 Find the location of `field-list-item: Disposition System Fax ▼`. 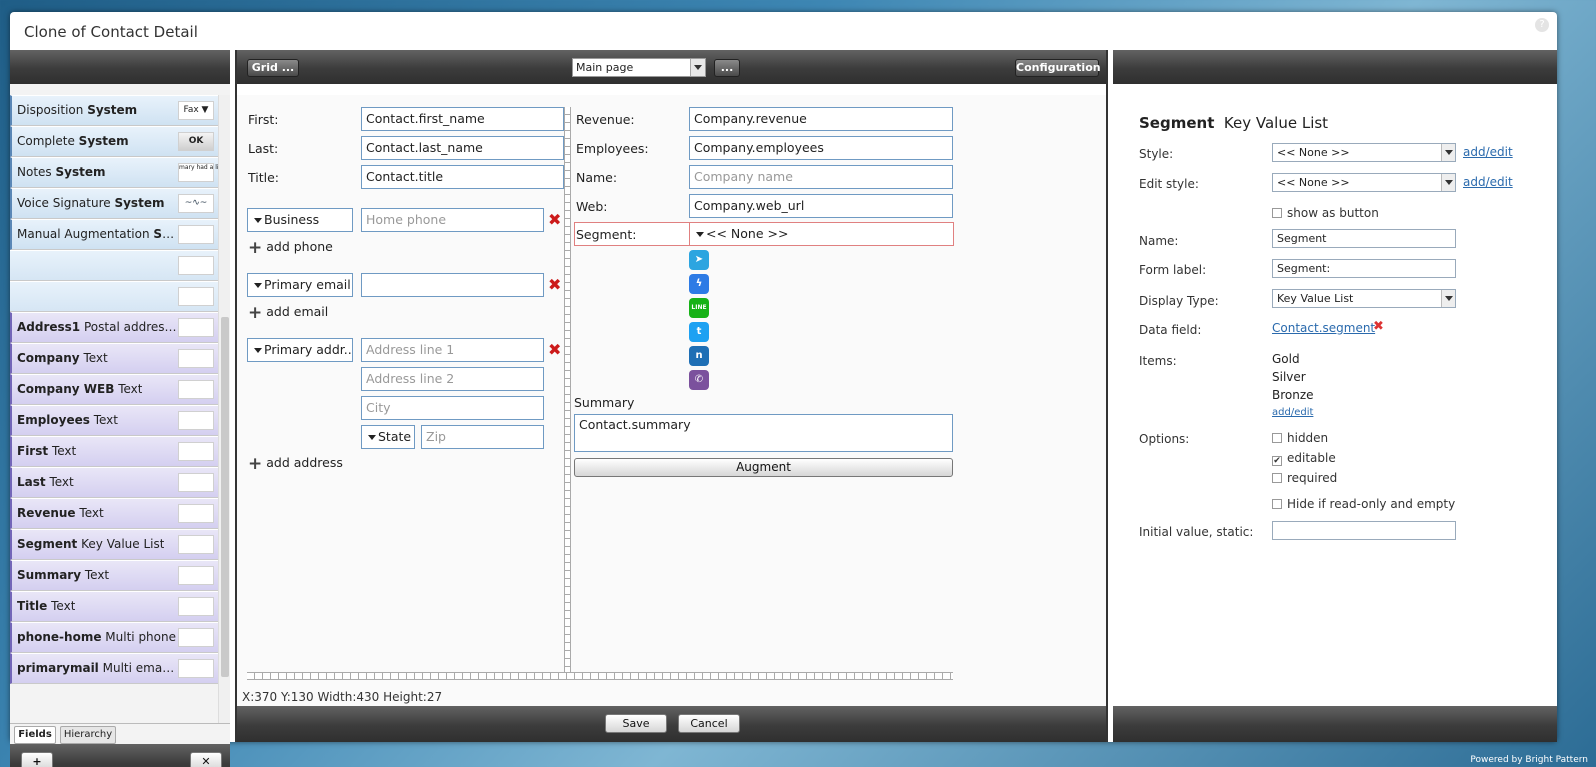

field-list-item: Disposition System Fax ▼ is located at coordinates (114, 110).